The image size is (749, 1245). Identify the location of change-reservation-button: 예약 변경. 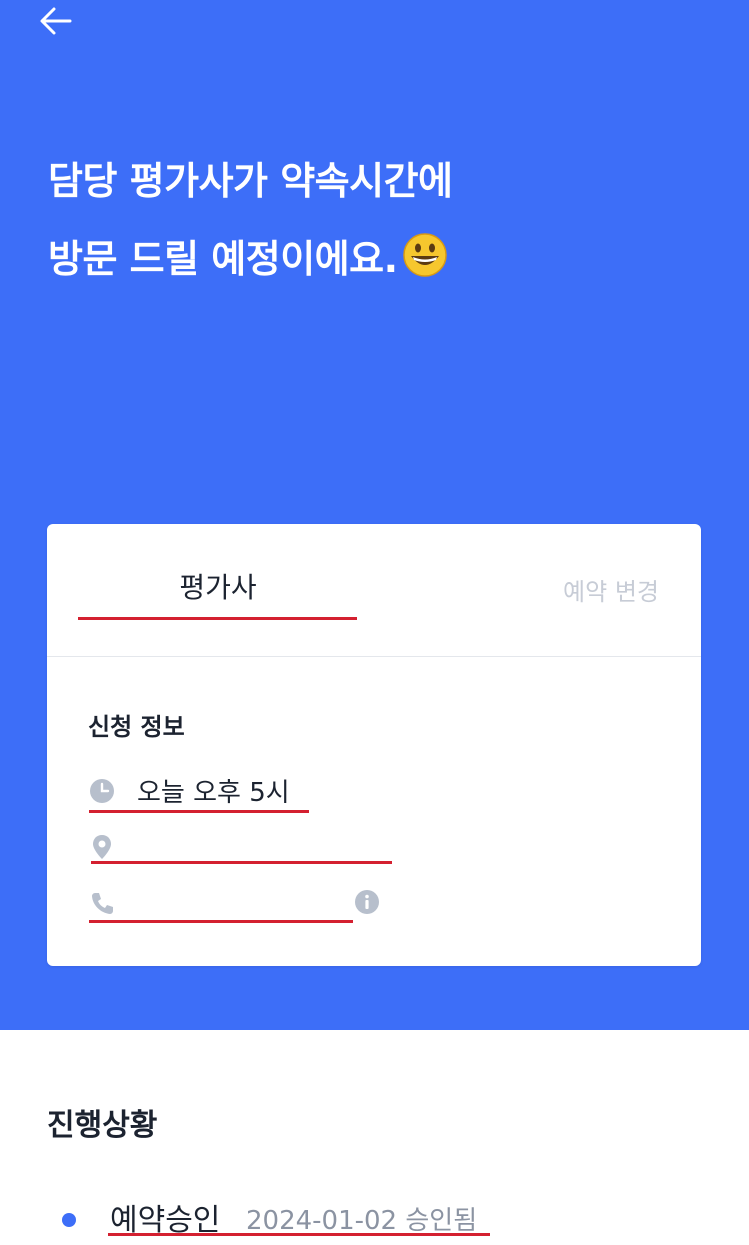
(611, 589).